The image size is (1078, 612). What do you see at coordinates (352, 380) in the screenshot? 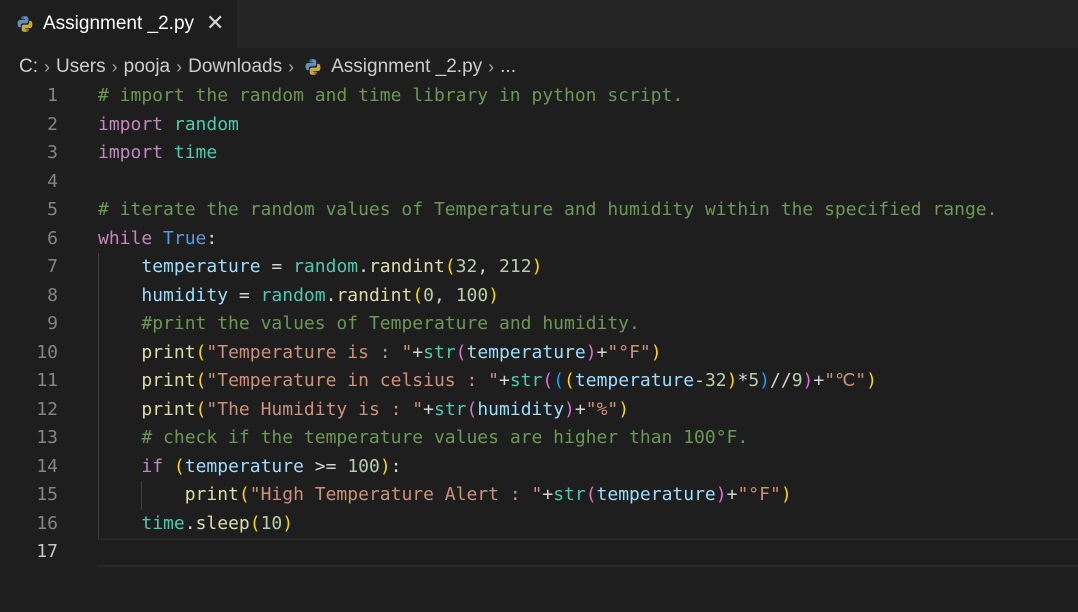
I see `code-token: "Temperature in celsius : "` at bounding box center [352, 380].